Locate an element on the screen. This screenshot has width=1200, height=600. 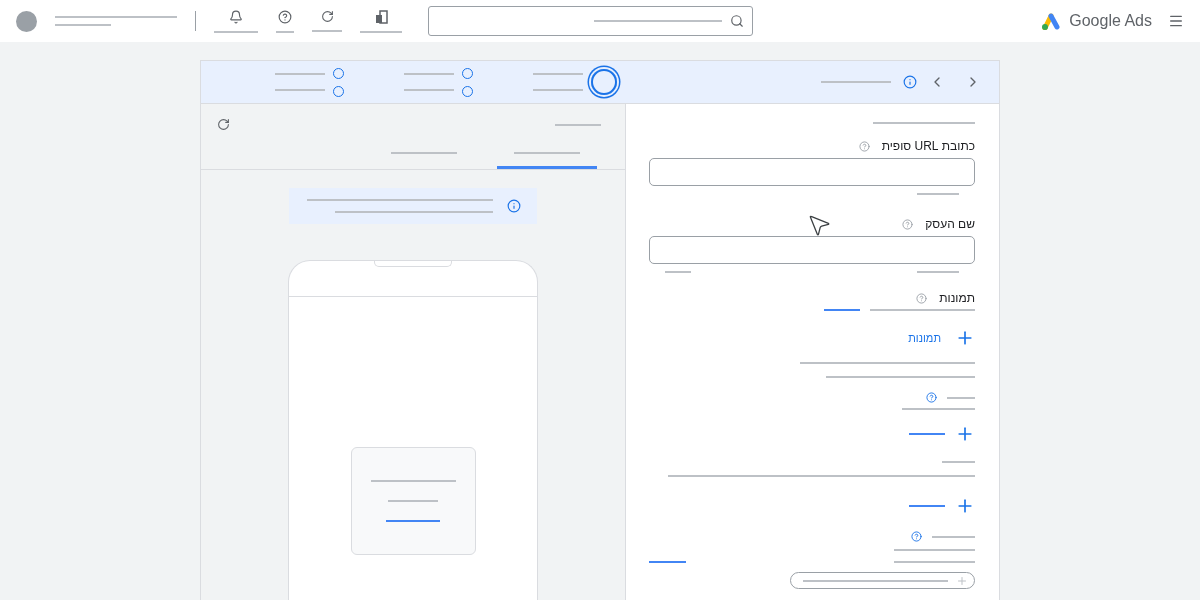
brand-name: Google Ads is located at coordinates (1110, 21).